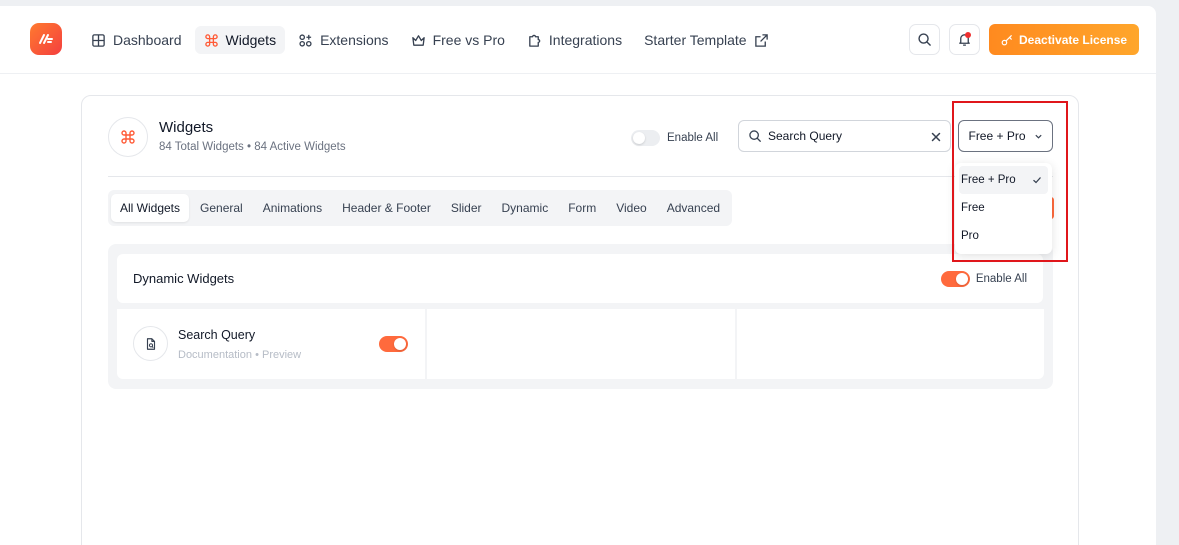 This screenshot has width=1179, height=545. I want to click on key-icon, so click(1006, 39).